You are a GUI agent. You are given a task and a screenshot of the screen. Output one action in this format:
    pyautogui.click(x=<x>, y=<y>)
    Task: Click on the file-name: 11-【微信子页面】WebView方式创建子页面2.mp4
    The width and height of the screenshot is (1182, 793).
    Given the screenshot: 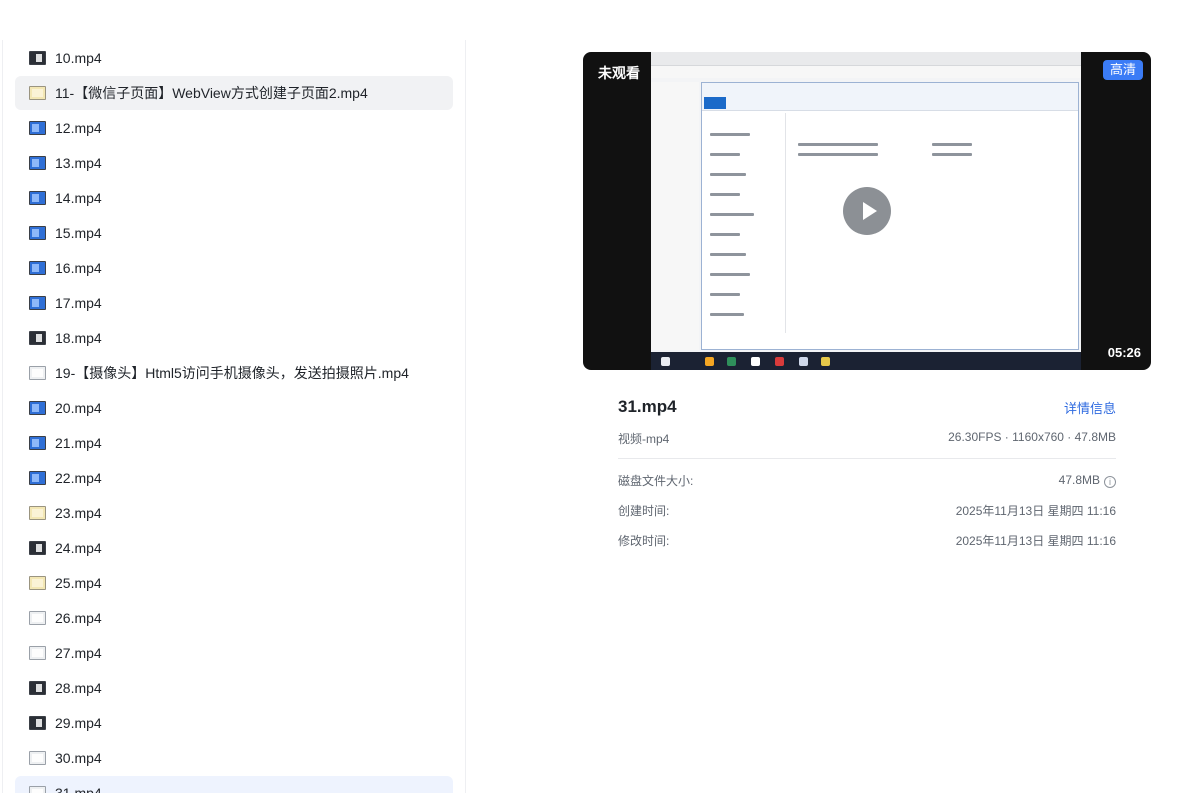 What is the action you would take?
    pyautogui.click(x=211, y=93)
    